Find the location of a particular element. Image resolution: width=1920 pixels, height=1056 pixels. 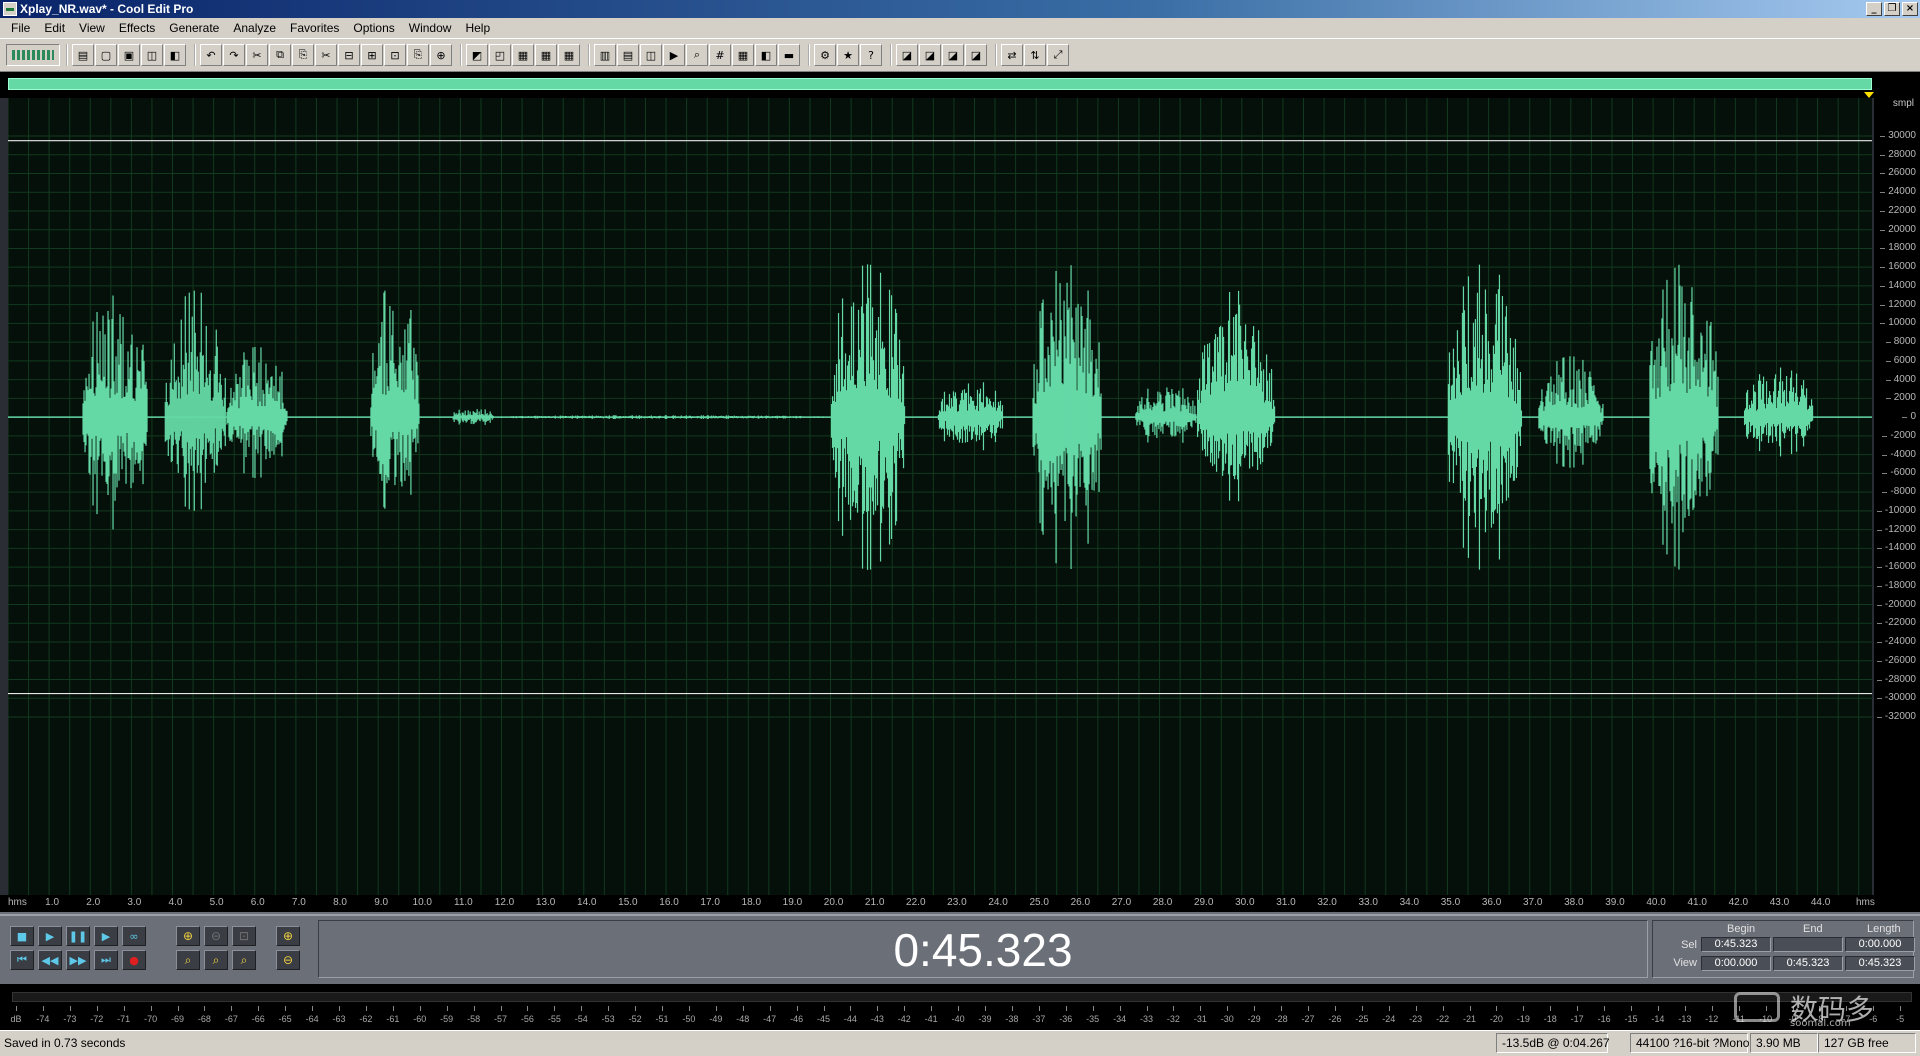

title-bar: Xplay_NR.wav* - Cool Edit Pro _ ❐ × is located at coordinates (960, 9).